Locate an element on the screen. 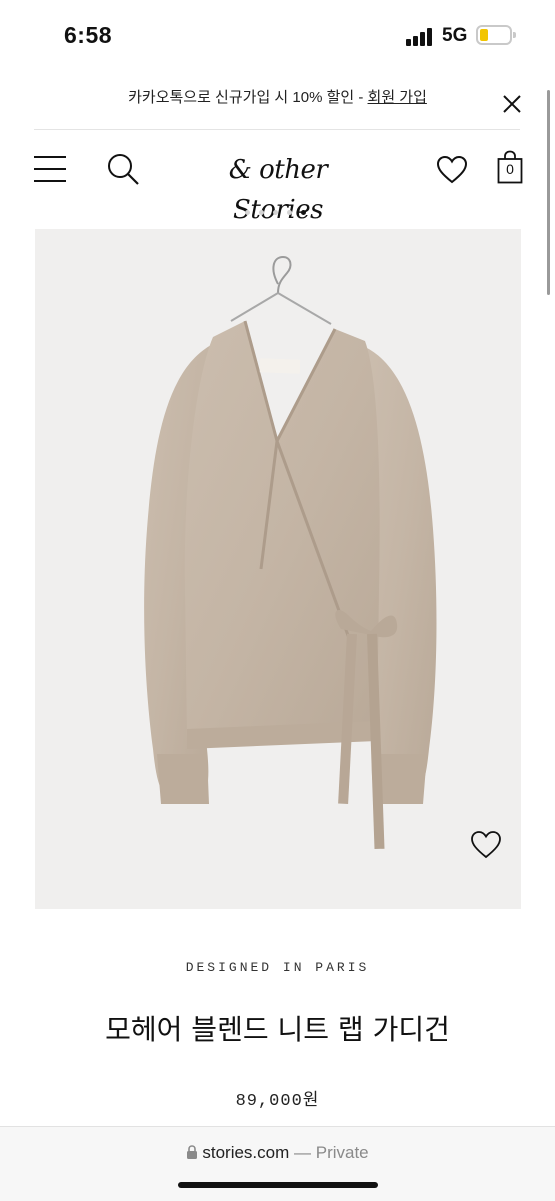 This screenshot has height=1201, width=555. close-icon is located at coordinates (512, 104).